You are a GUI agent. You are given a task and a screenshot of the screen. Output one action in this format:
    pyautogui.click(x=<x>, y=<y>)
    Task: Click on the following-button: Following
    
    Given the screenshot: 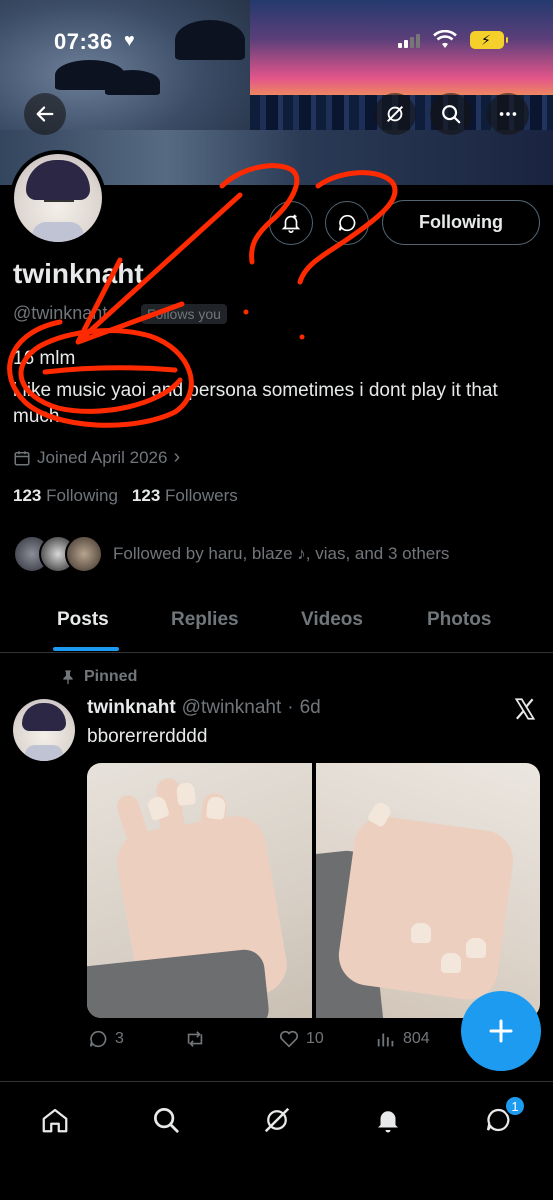 What is the action you would take?
    pyautogui.click(x=461, y=222)
    